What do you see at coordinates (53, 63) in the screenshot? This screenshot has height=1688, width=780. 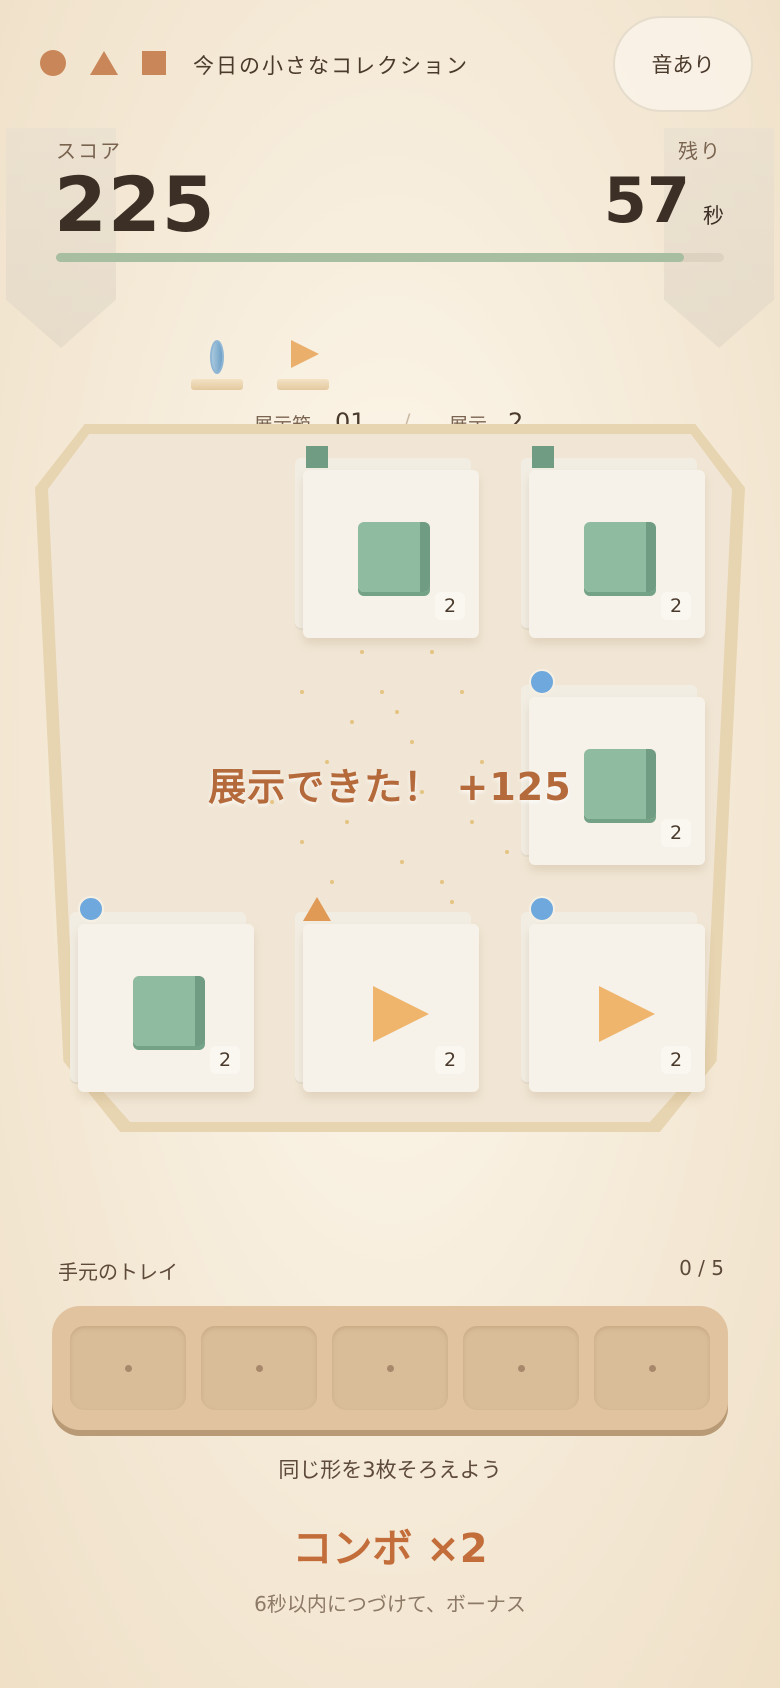 I see `circle-icon` at bounding box center [53, 63].